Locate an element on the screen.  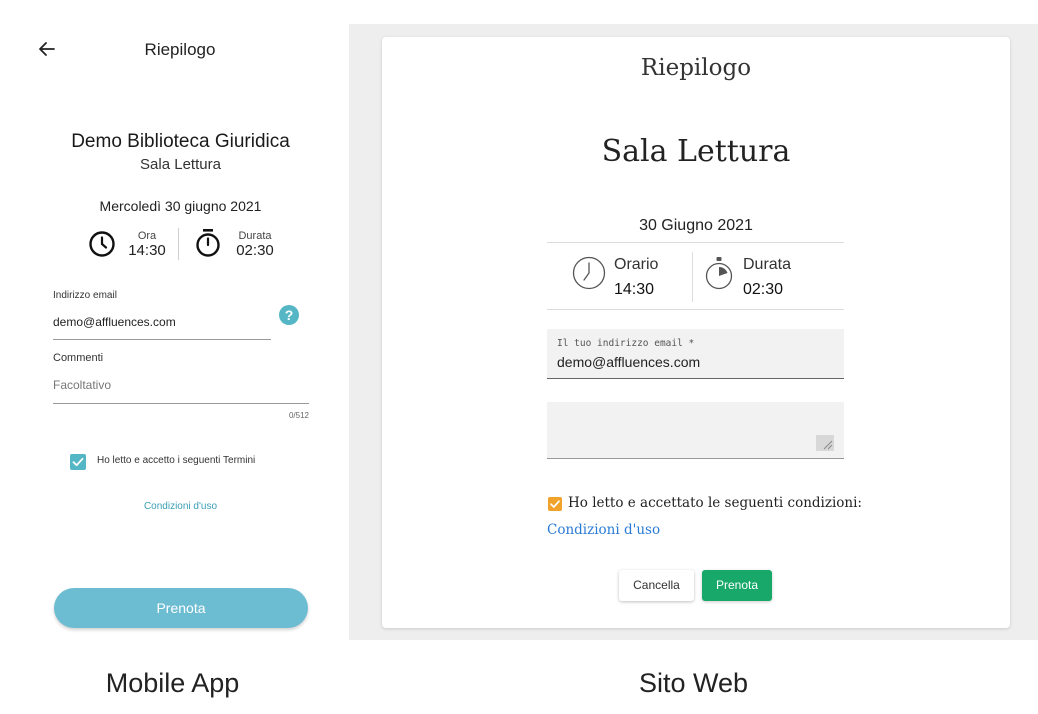
resize-handle-icon is located at coordinates (825, 443).